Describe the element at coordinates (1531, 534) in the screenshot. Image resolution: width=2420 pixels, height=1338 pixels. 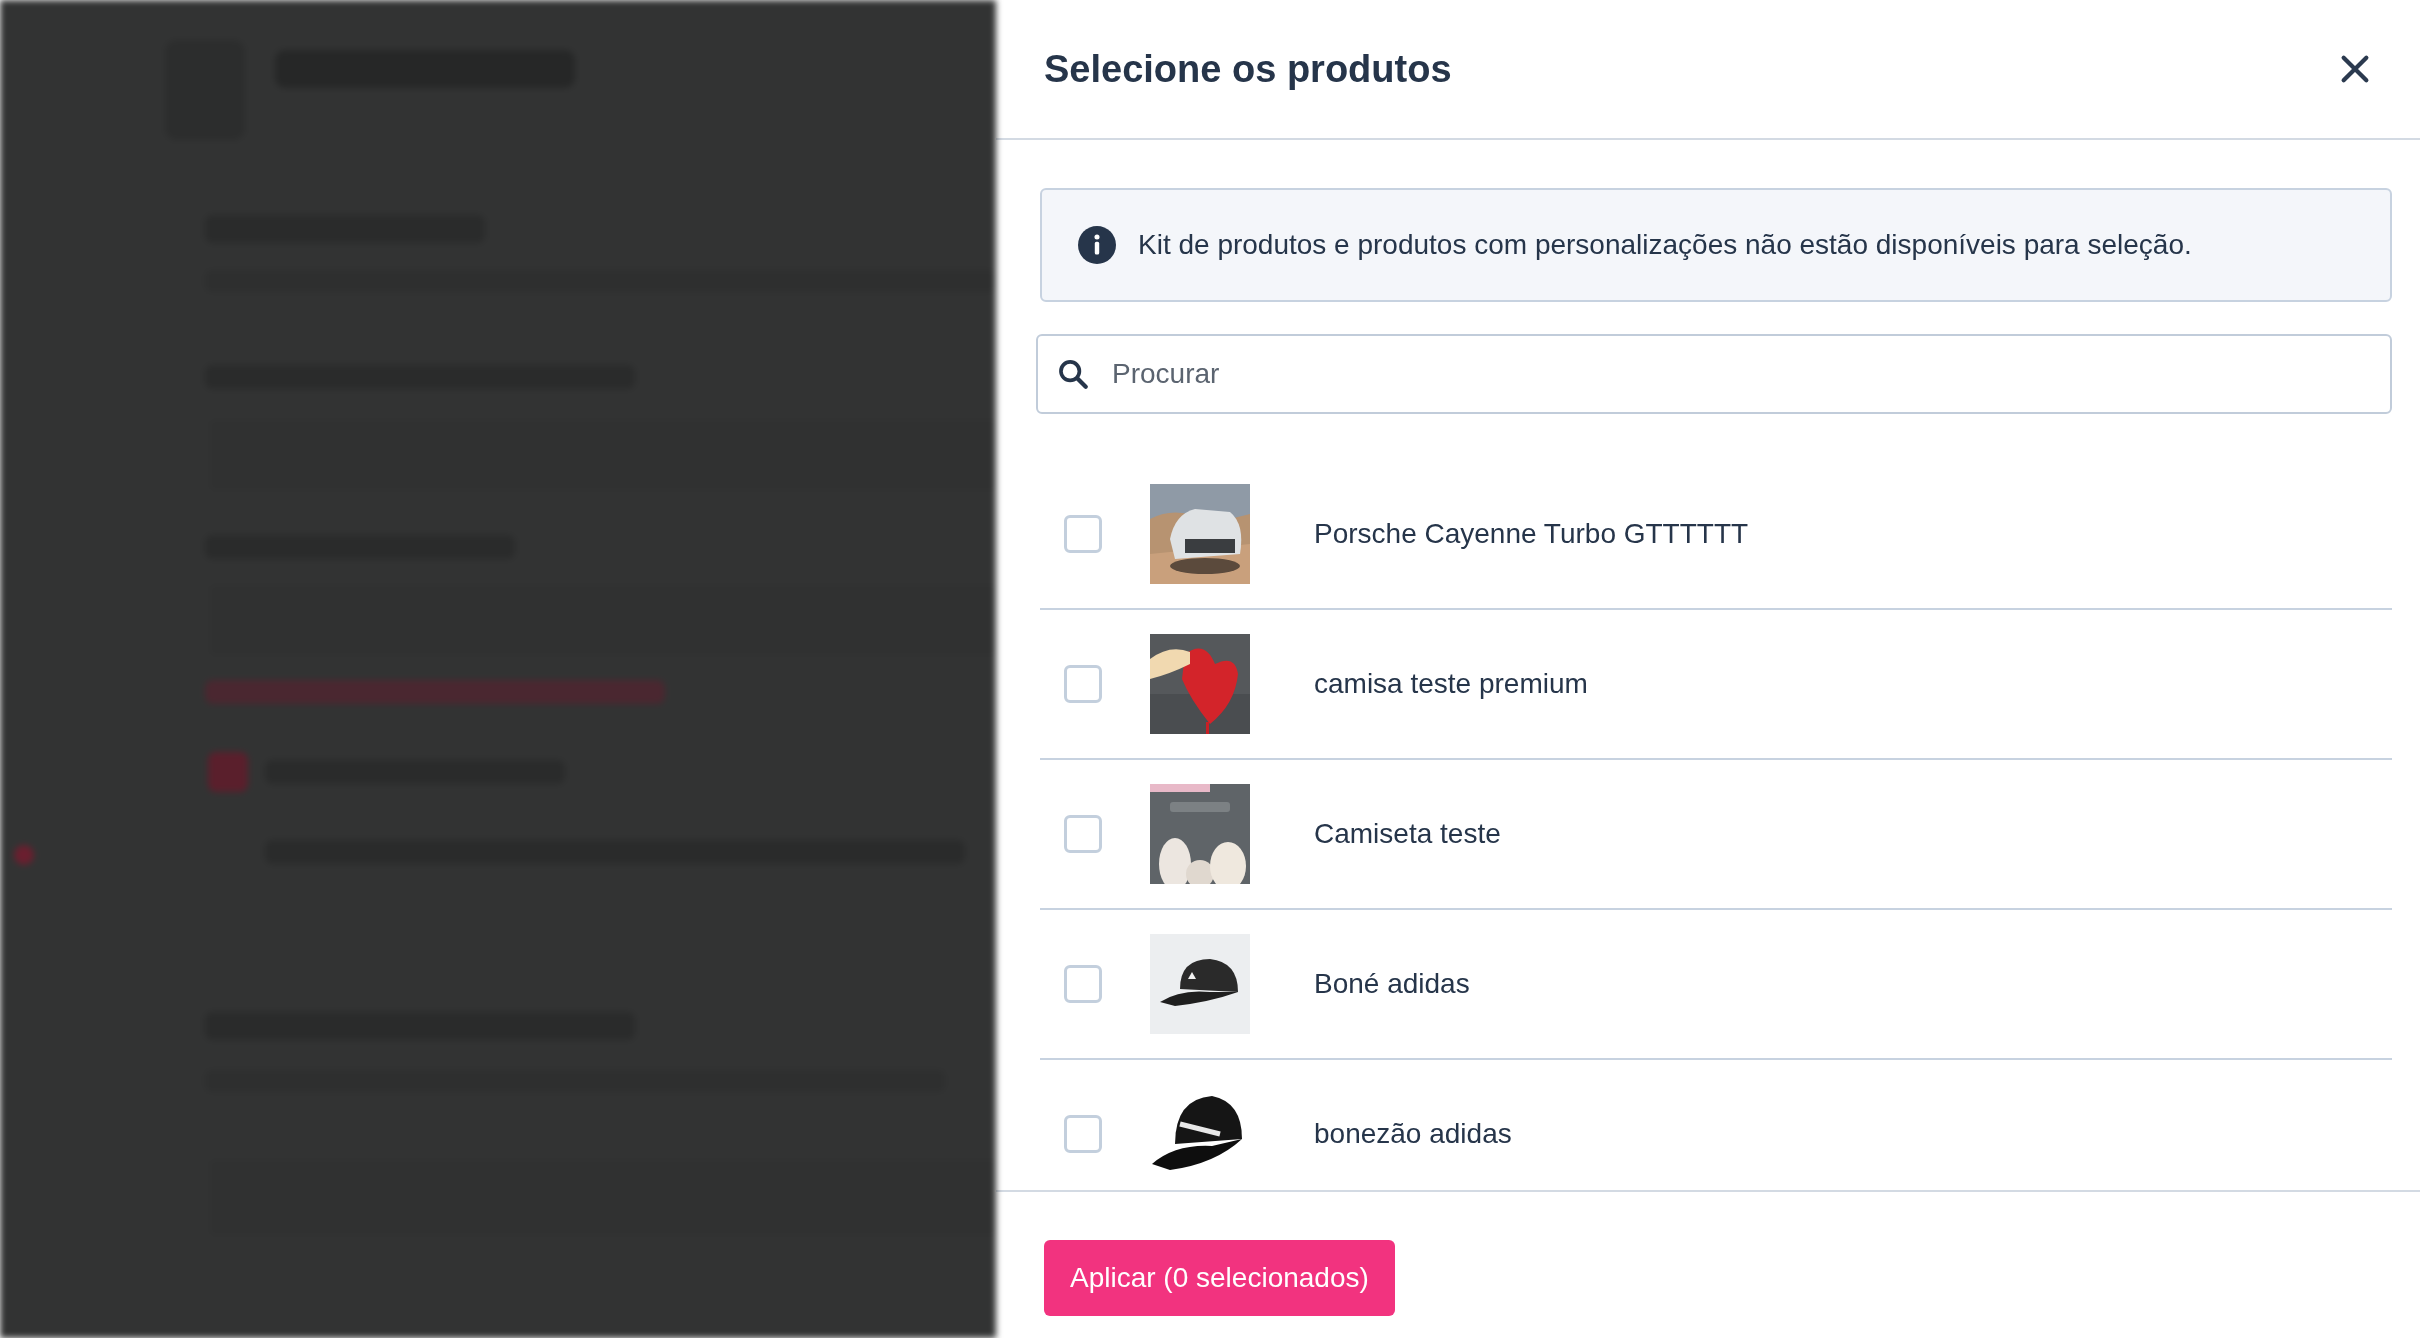
I see `product-name: Porsche Cayenne Turbo GTTTTTT` at that location.